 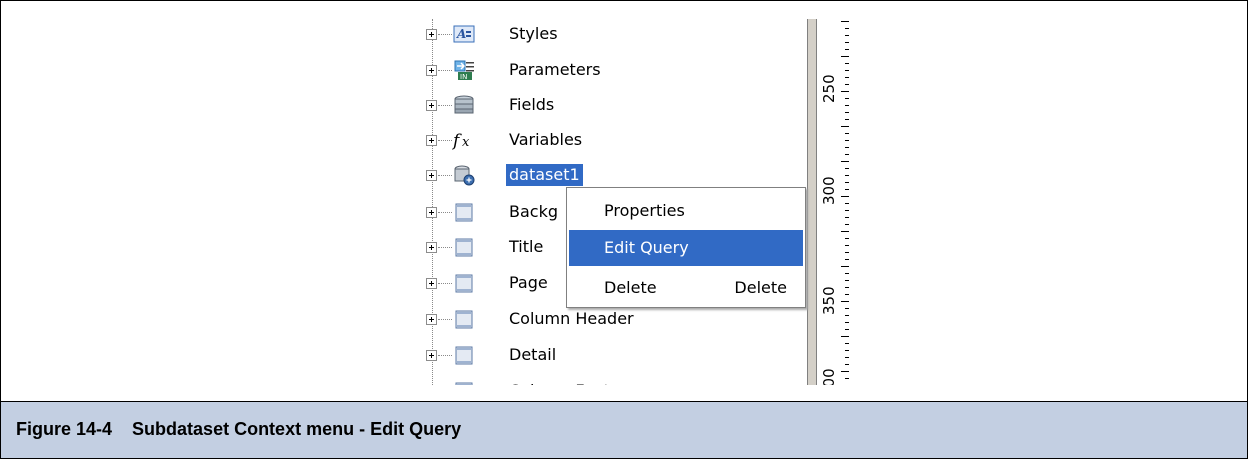 What do you see at coordinates (64, 429) in the screenshot?
I see `figure-number: Figure 14-4` at bounding box center [64, 429].